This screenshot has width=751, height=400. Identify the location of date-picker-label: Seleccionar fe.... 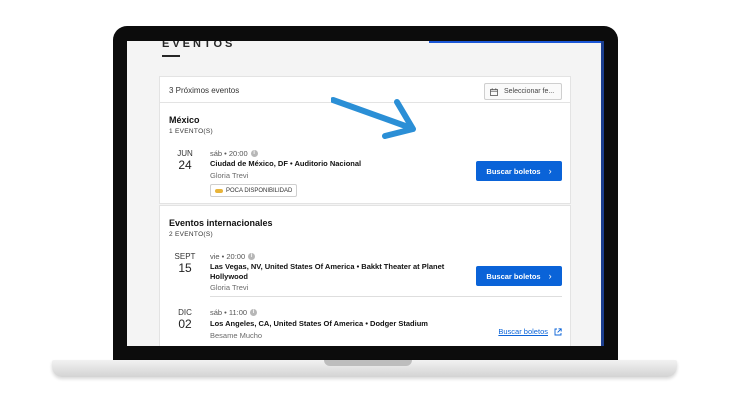
(529, 91).